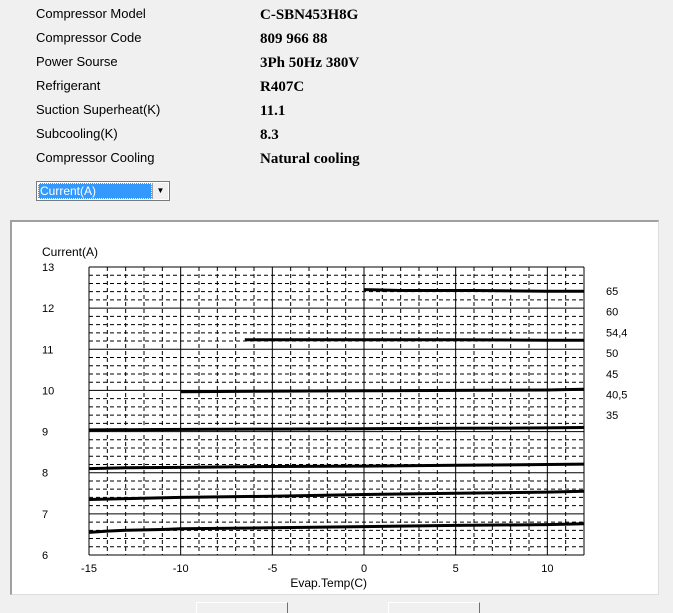 Image resolution: width=673 pixels, height=613 pixels. Describe the element at coordinates (282, 87) in the screenshot. I see `info-value: R407C` at that location.